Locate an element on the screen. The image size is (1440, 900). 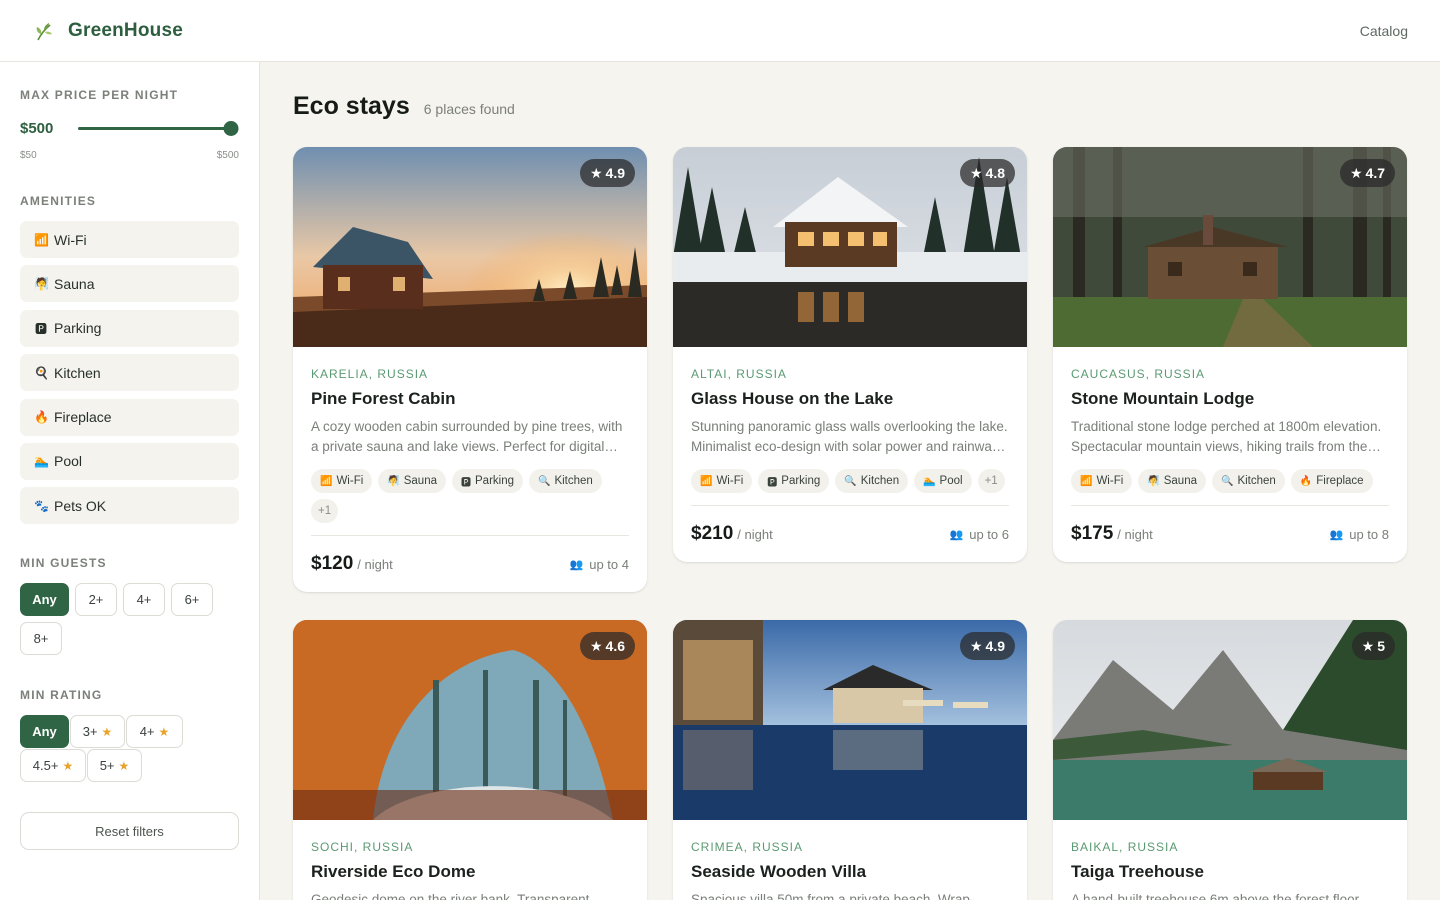
amenity-tag-label: Kitchen is located at coordinates (573, 481).